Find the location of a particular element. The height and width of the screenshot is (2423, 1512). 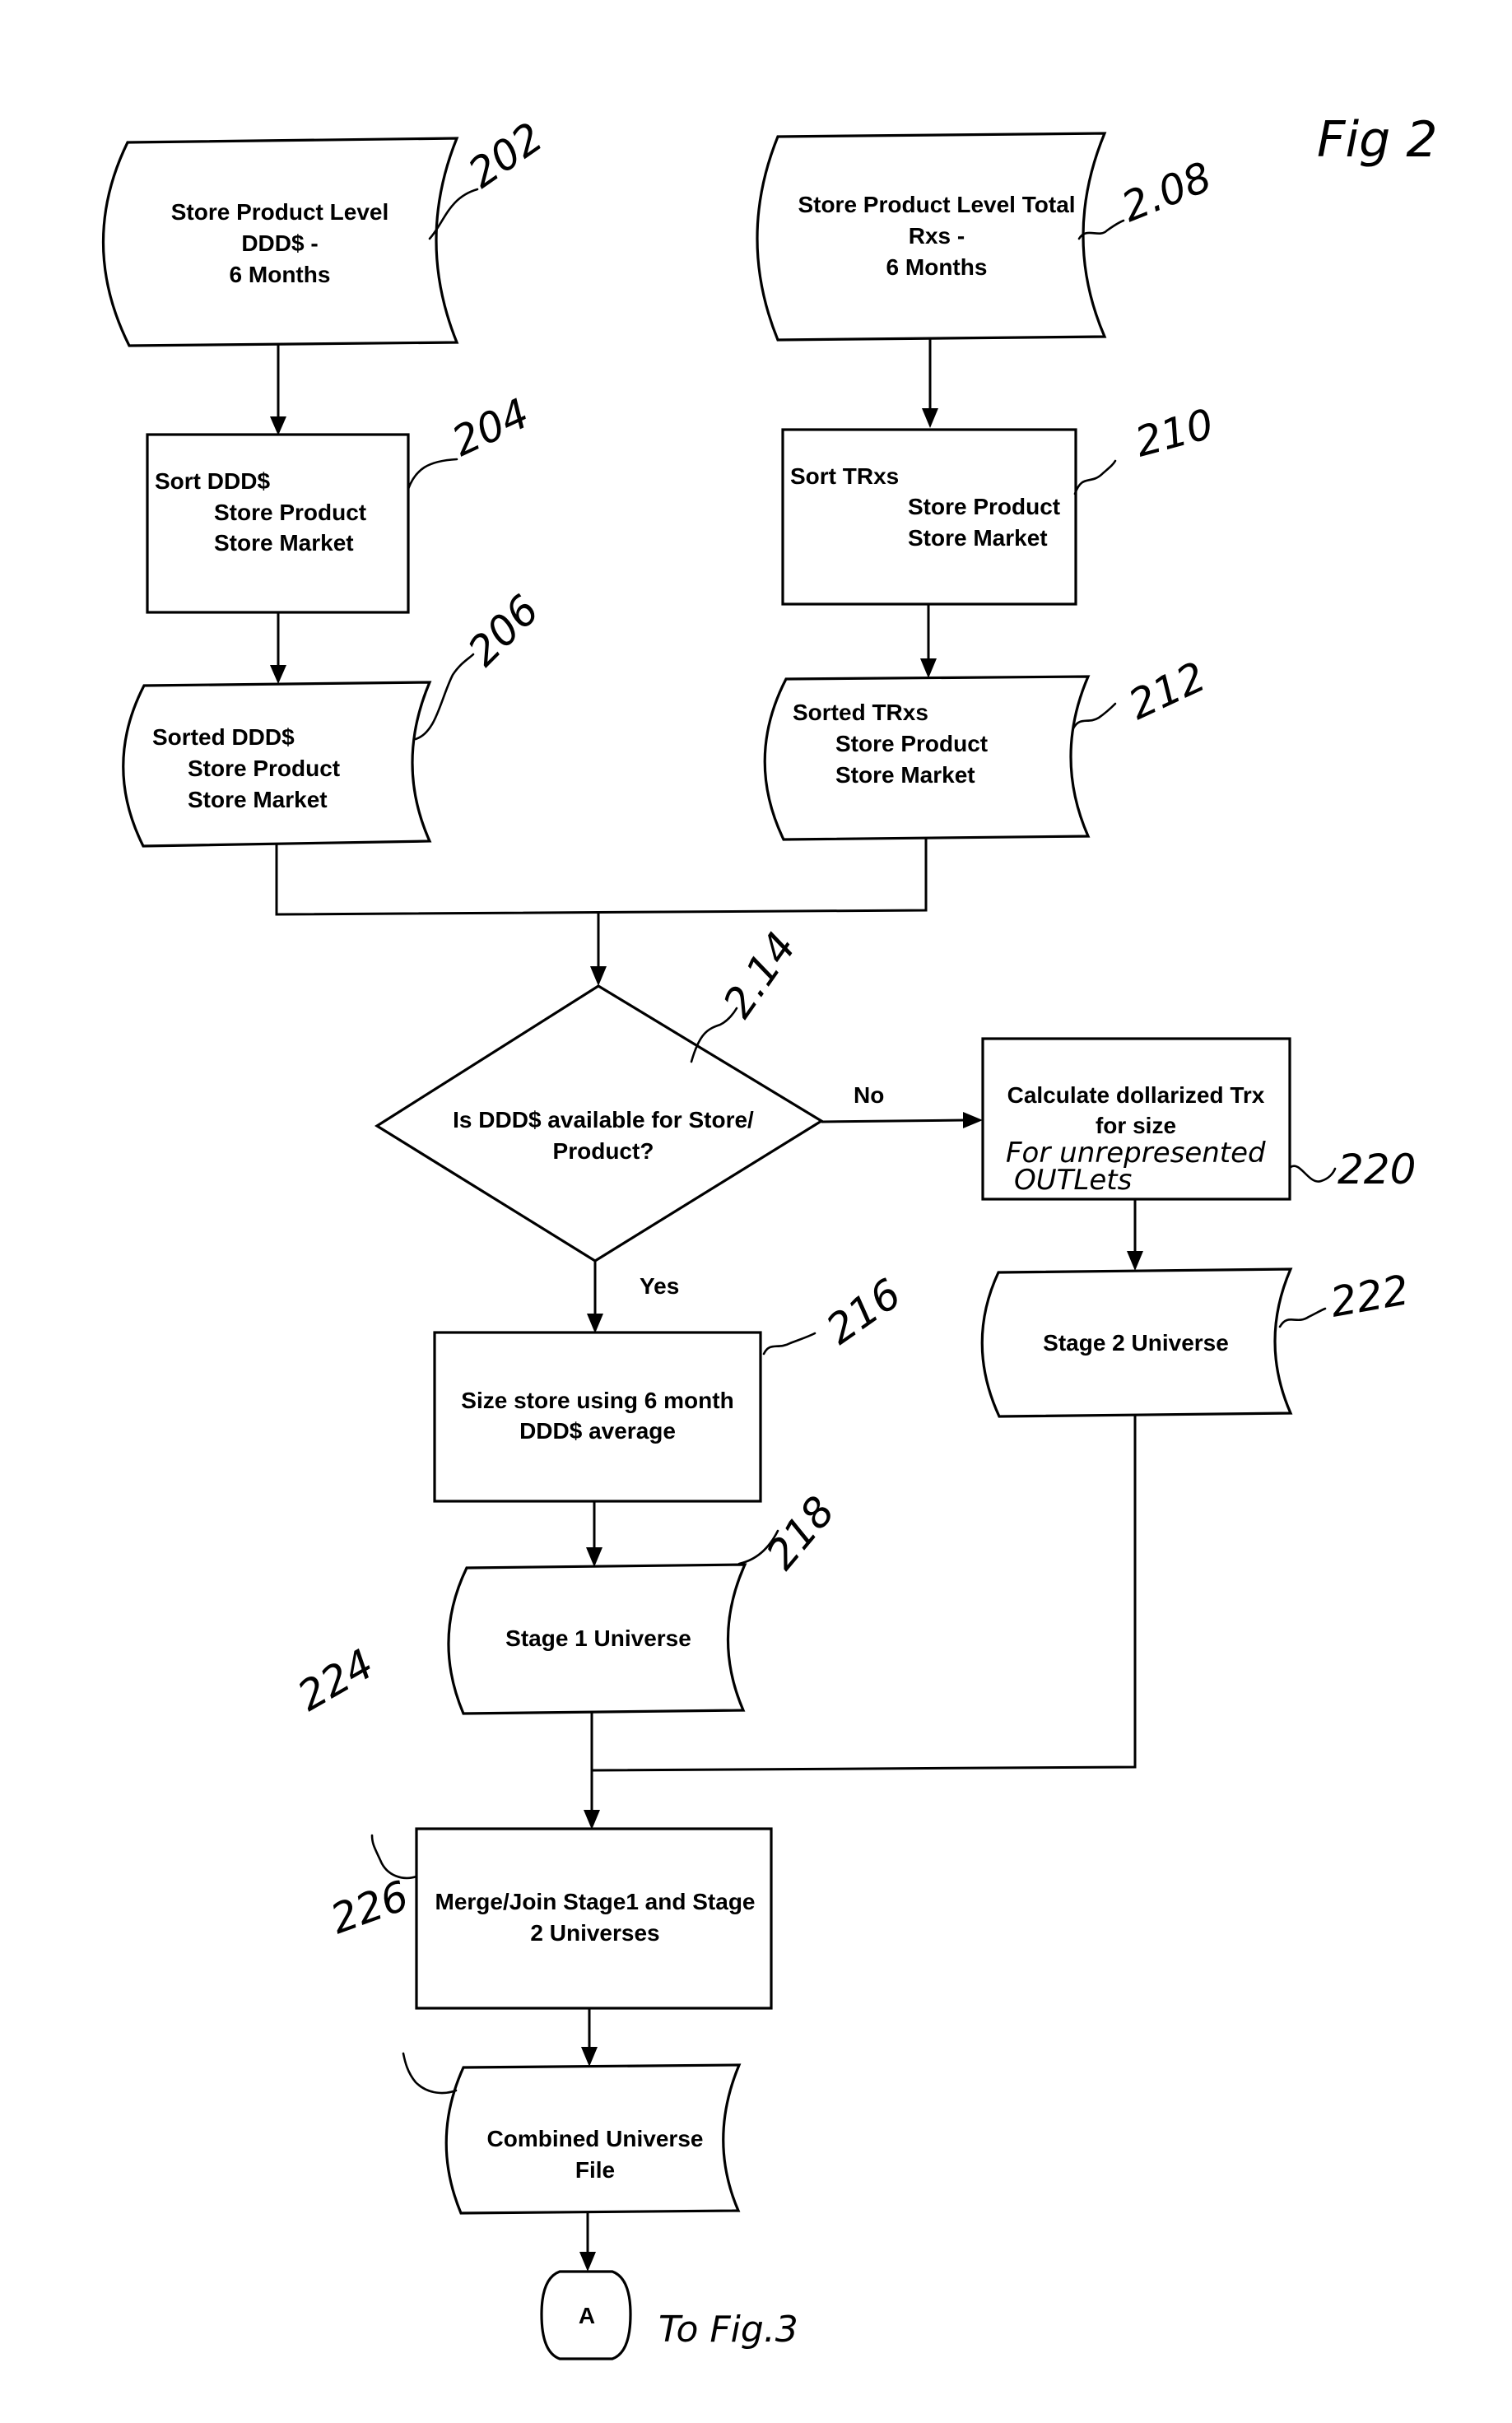

node-206: Sorted DDD$ Store Product Store Market is located at coordinates (277, 764).